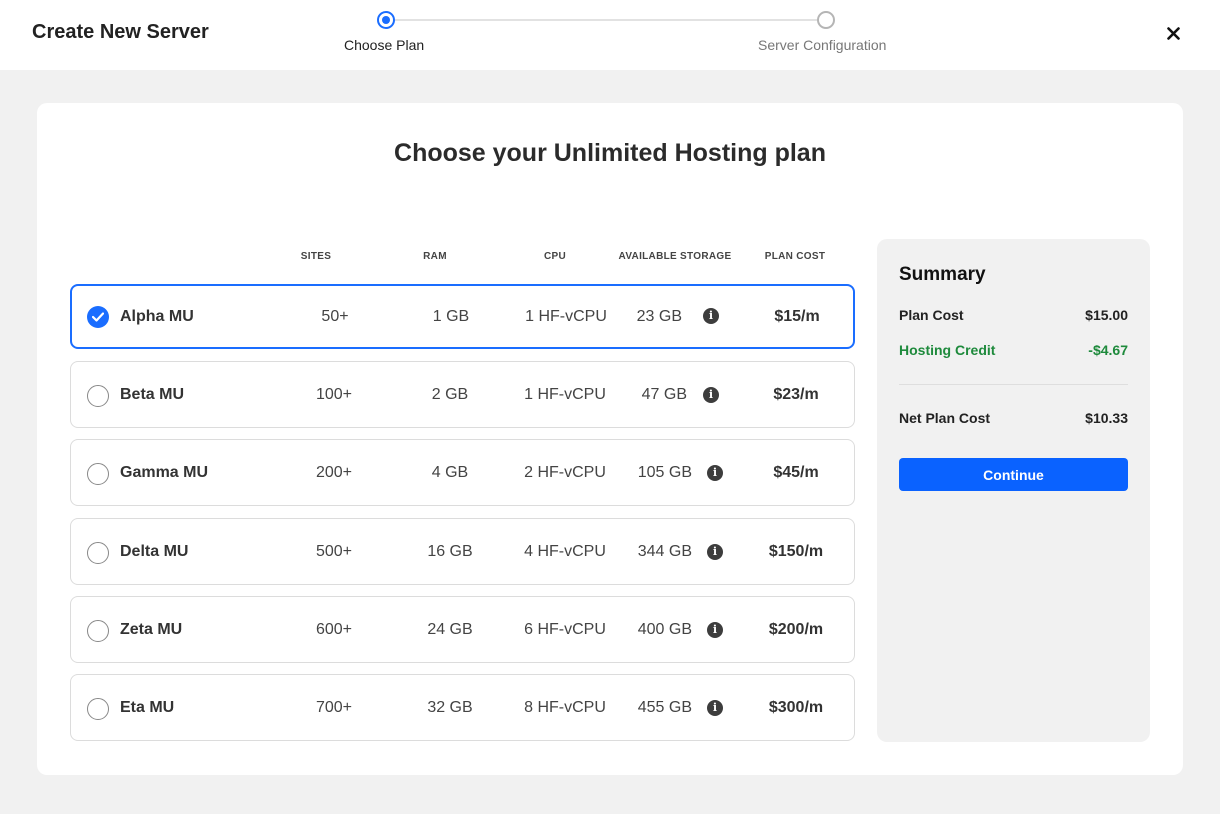  What do you see at coordinates (450, 629) in the screenshot?
I see `plan-ram: 24 GB` at bounding box center [450, 629].